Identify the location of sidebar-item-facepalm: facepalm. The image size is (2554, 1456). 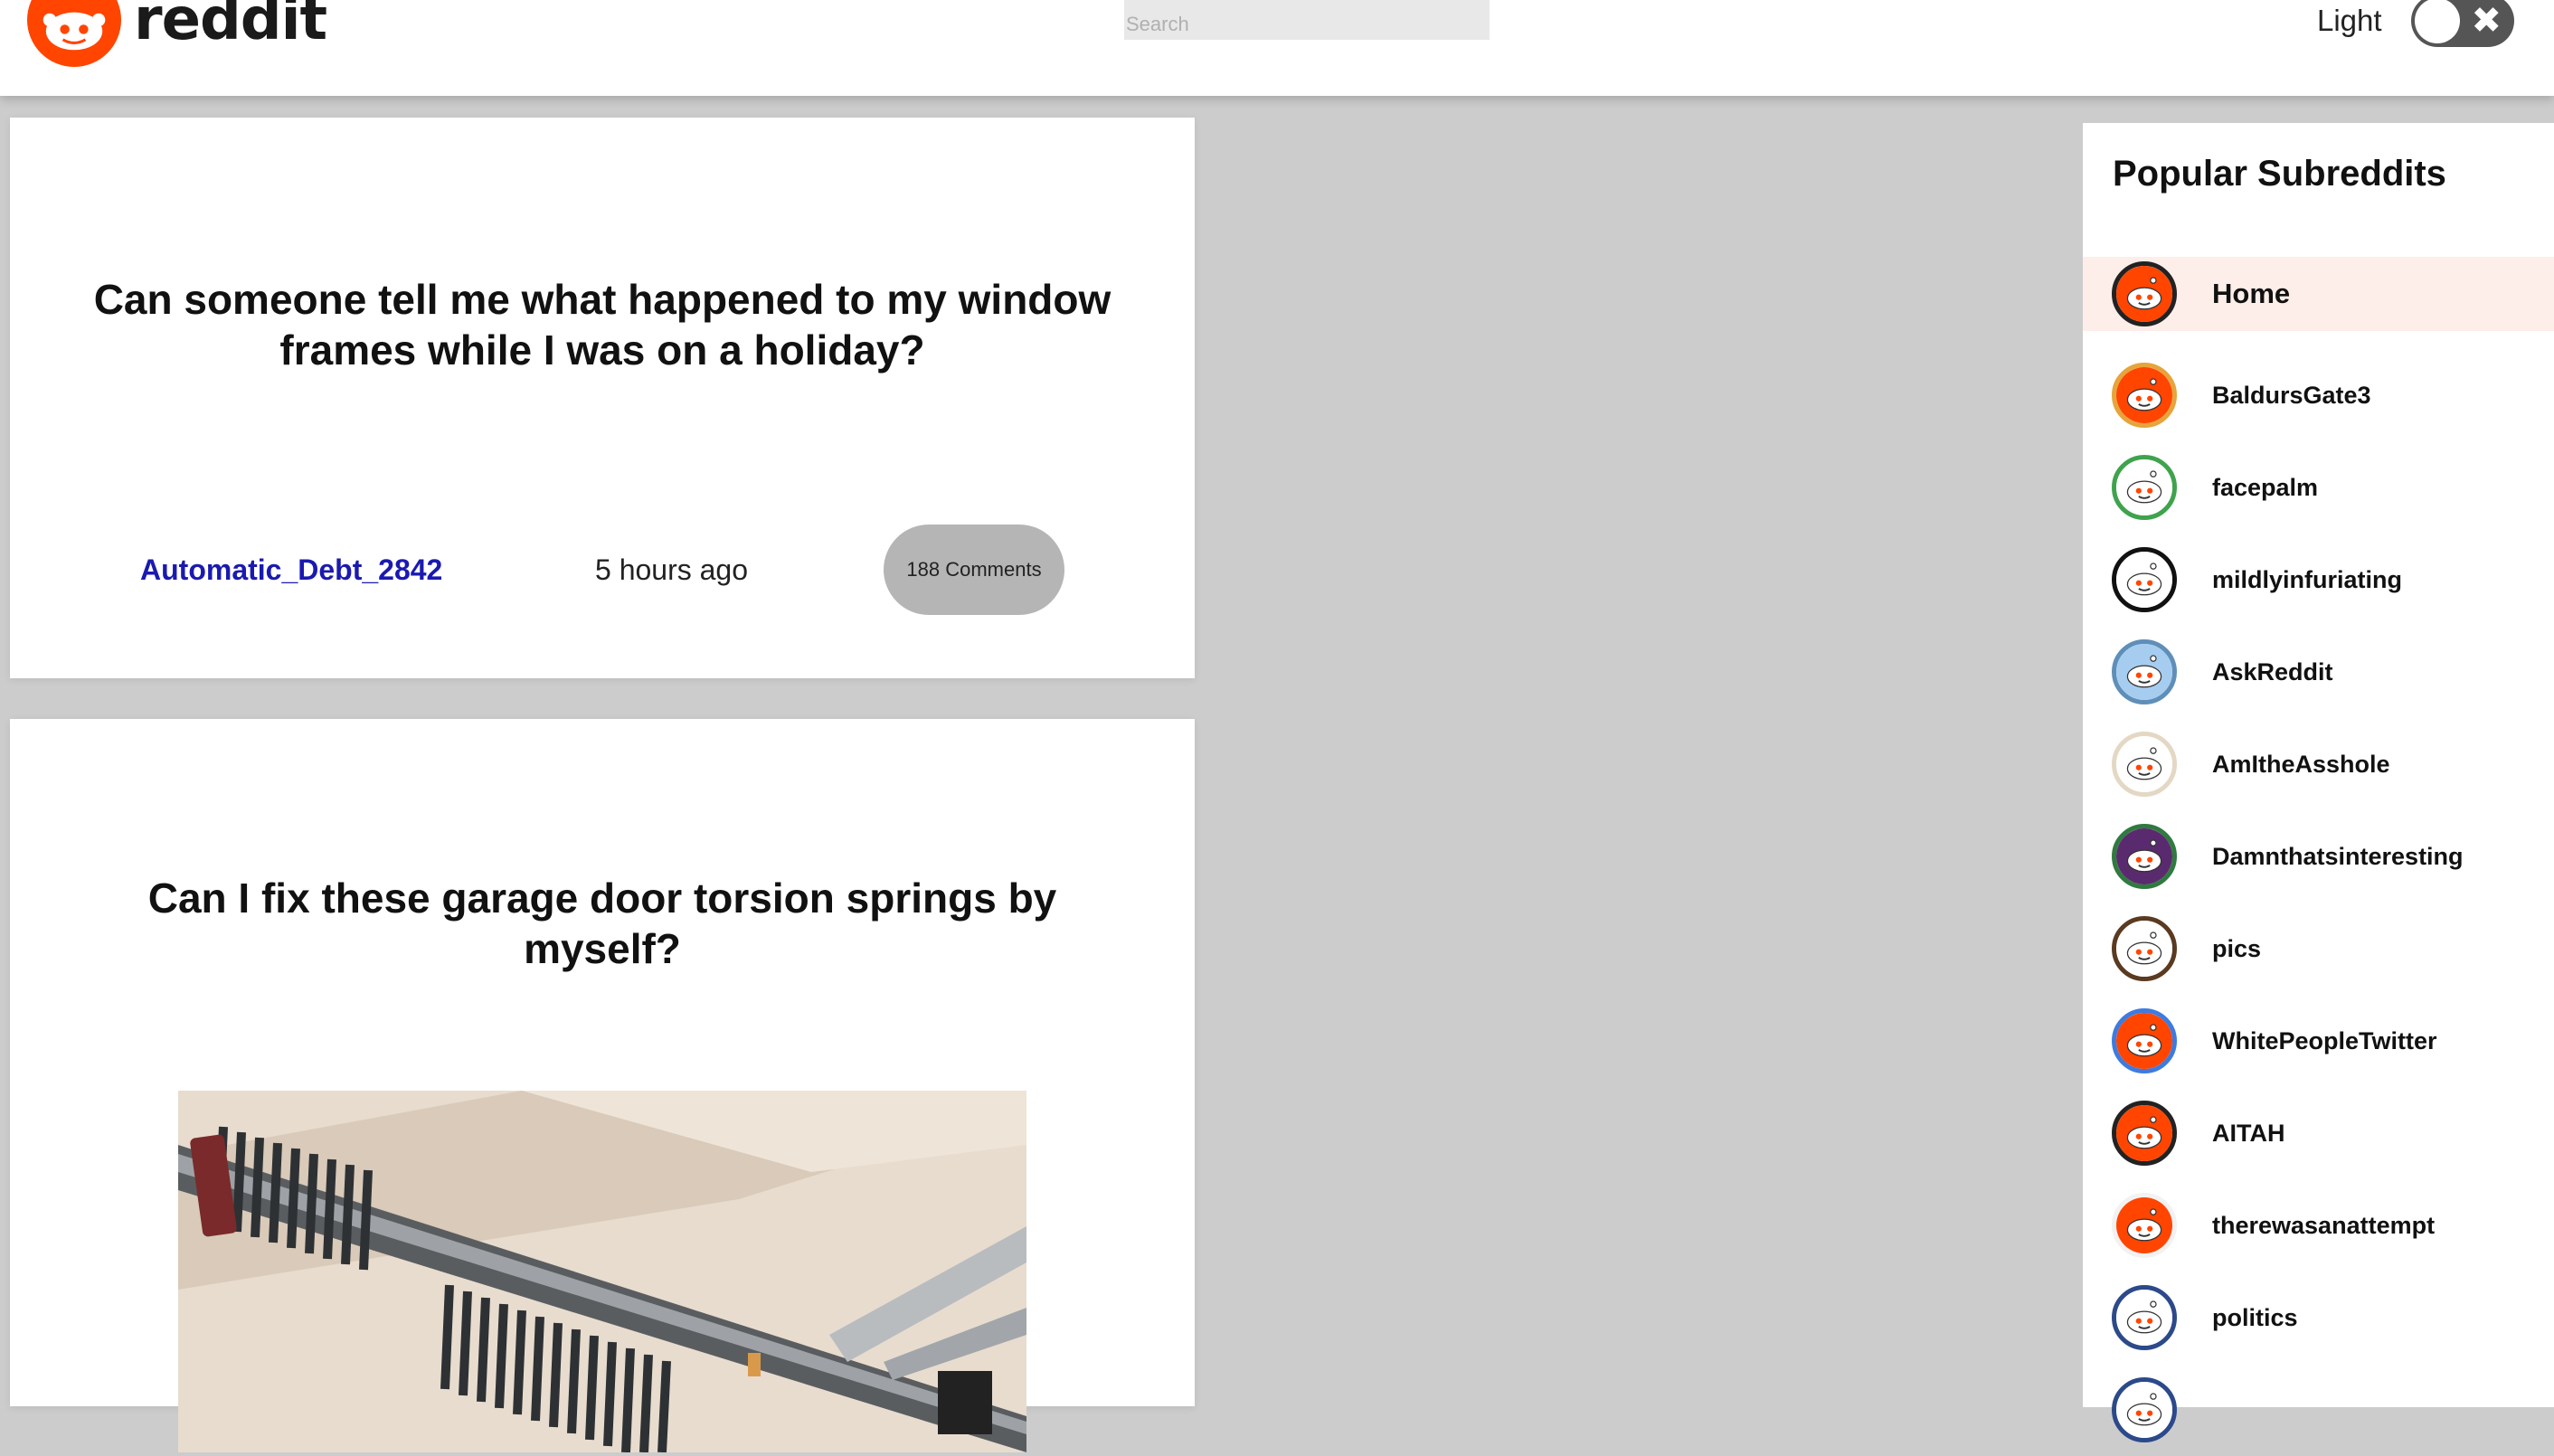
(2318, 487).